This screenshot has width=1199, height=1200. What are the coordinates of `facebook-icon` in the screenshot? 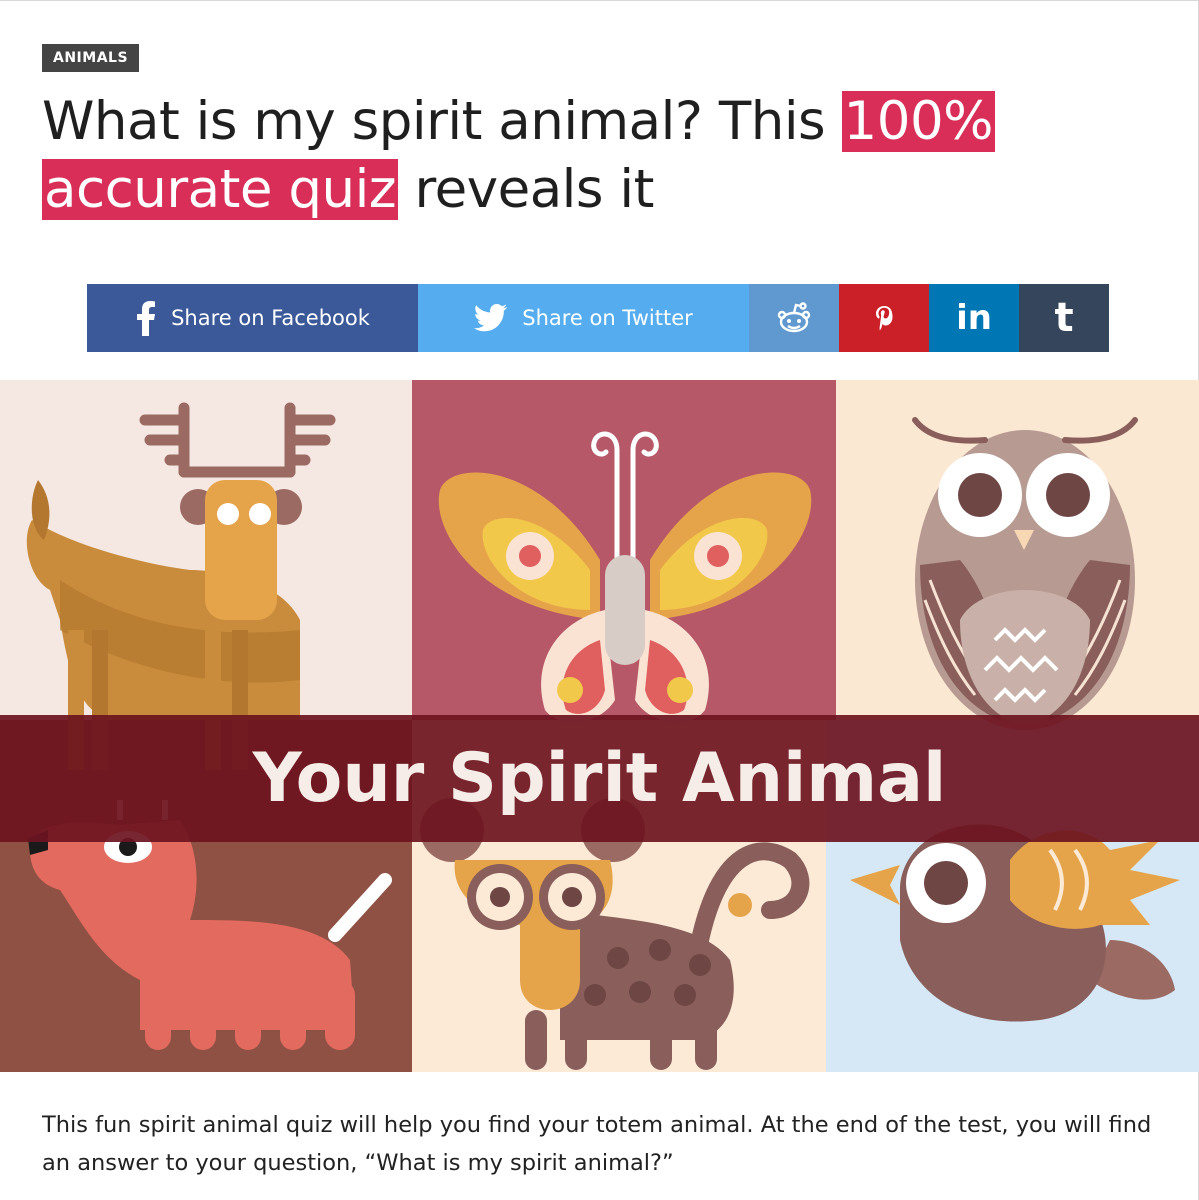 It's located at (146, 318).